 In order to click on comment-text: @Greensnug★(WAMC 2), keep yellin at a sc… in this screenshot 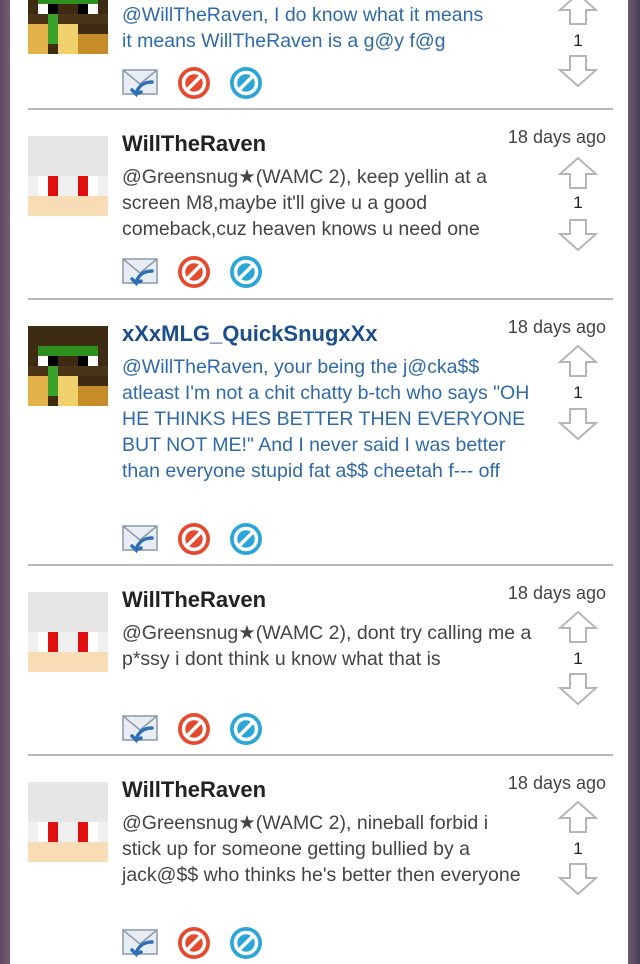, I will do `click(304, 203)`.